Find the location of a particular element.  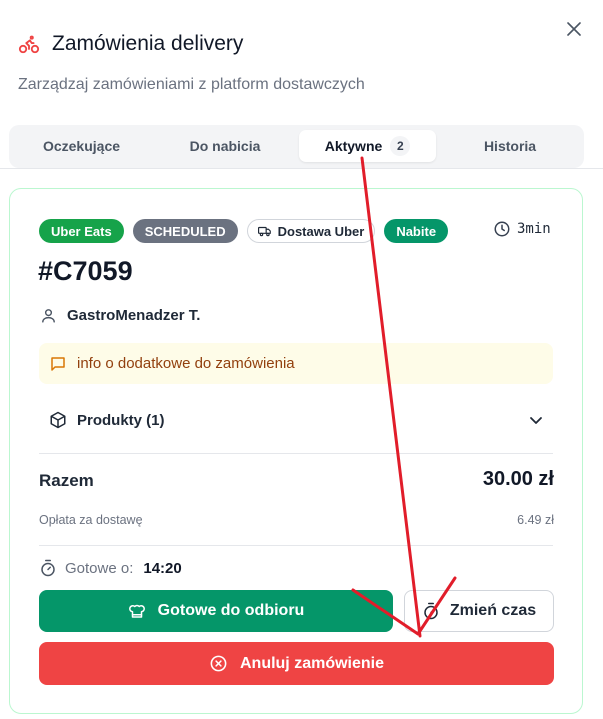

order-badges: Uber Eats SCHEDULED Dostawa Uber Nabite is located at coordinates (244, 231).